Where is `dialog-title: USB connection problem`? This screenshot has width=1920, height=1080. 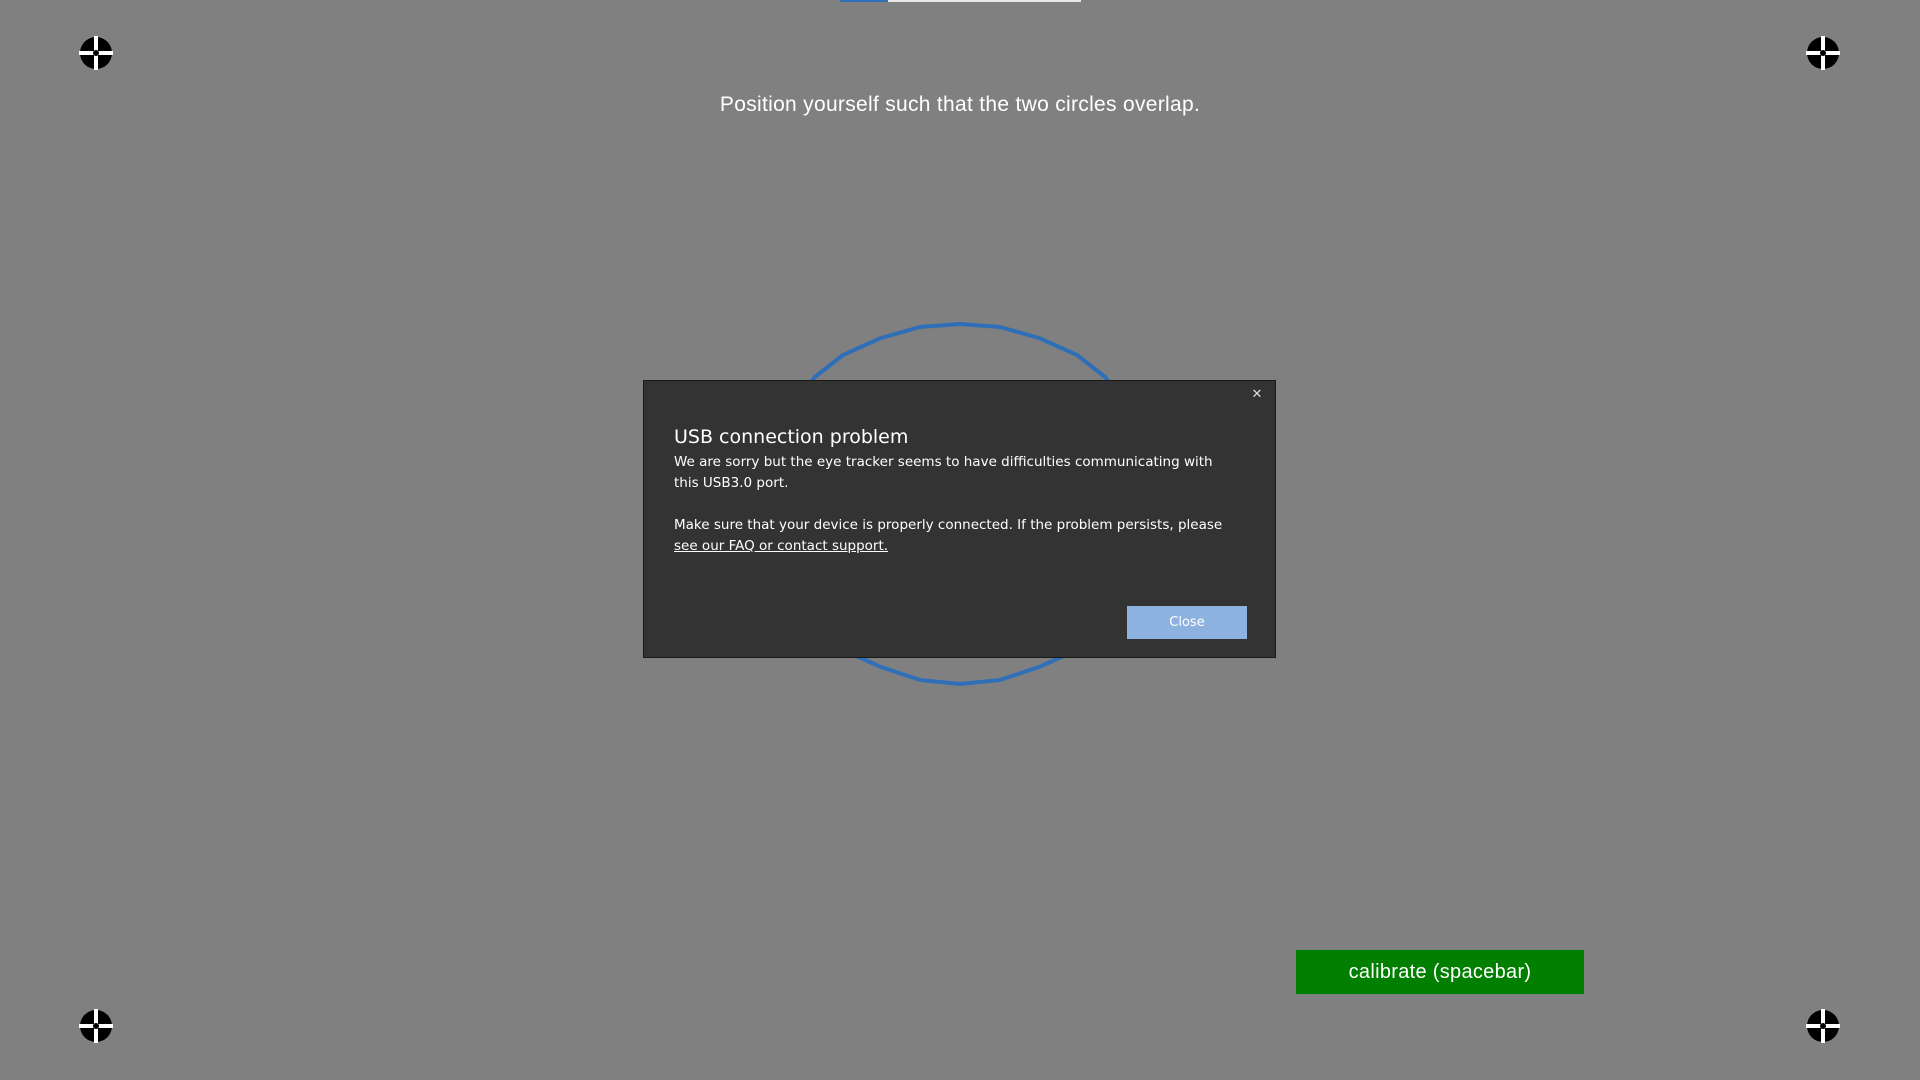 dialog-title: USB connection problem is located at coordinates (791, 437).